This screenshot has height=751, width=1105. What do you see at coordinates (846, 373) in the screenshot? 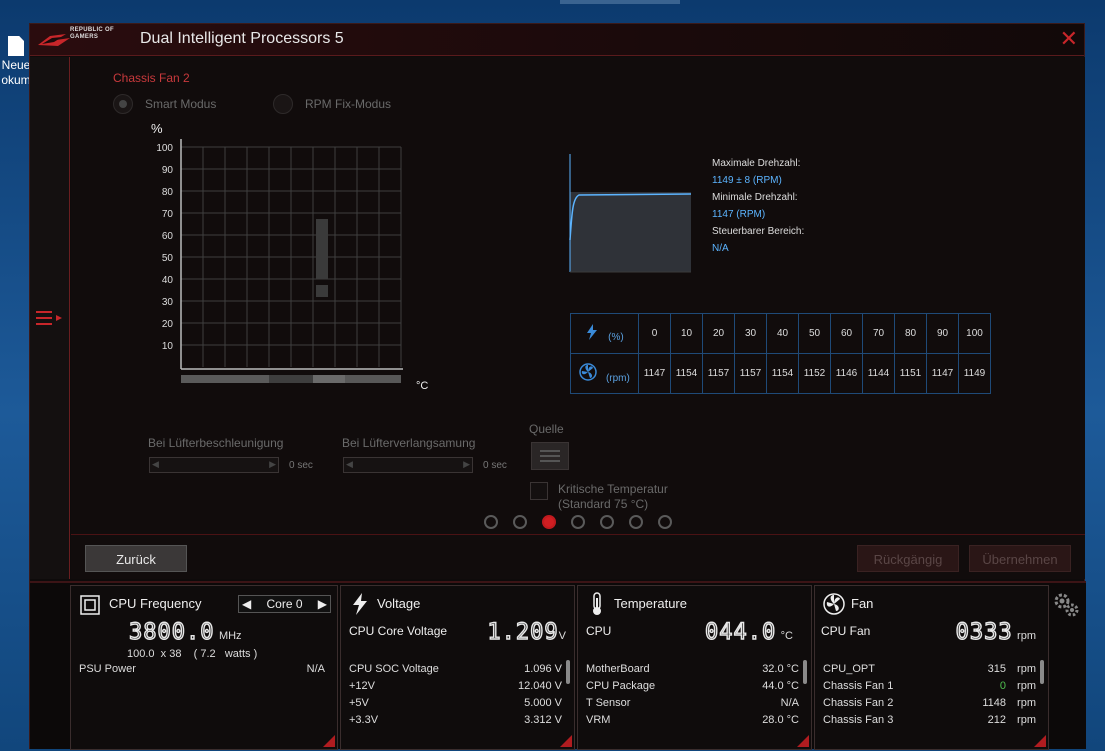
I see `rpm-cell: 1146` at bounding box center [846, 373].